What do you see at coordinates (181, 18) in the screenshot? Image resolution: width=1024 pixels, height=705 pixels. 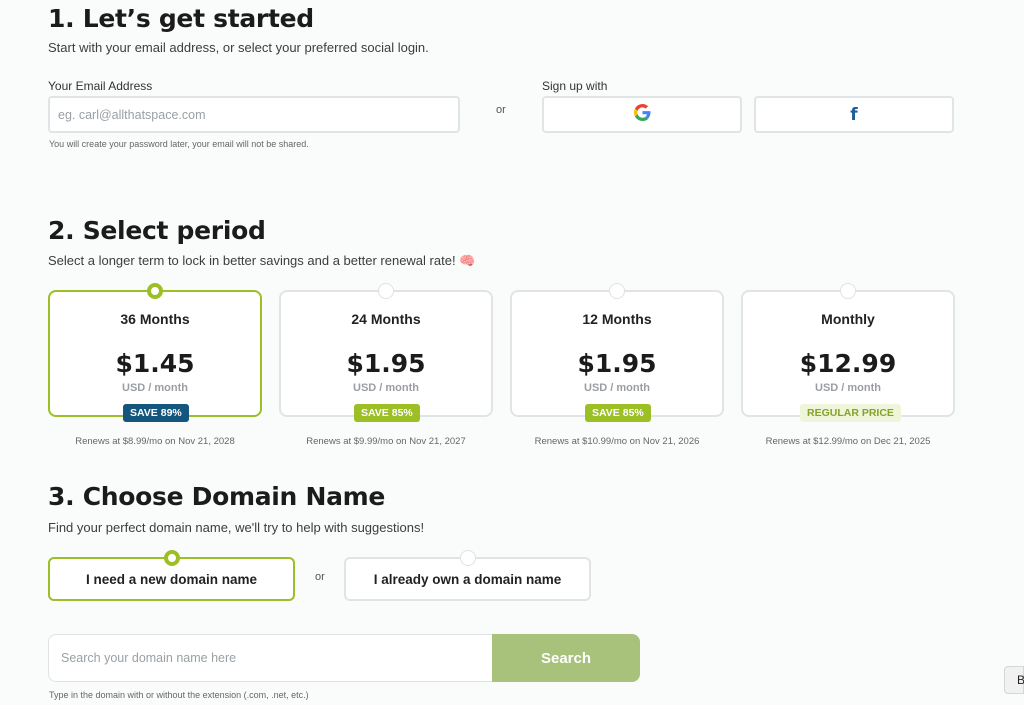 I see `step1-title: 1. Let’s get started` at bounding box center [181, 18].